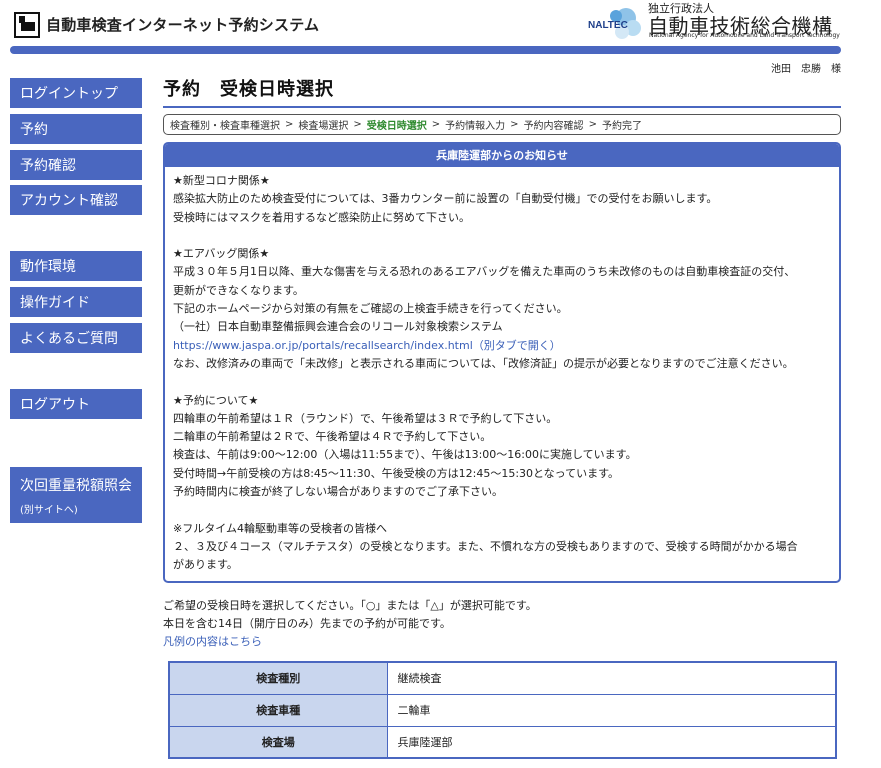 Image resolution: width=881 pixels, height=768 pixels. Describe the element at coordinates (221, 180) in the screenshot. I see `notice-line: ★新型コロナ関係★` at that location.